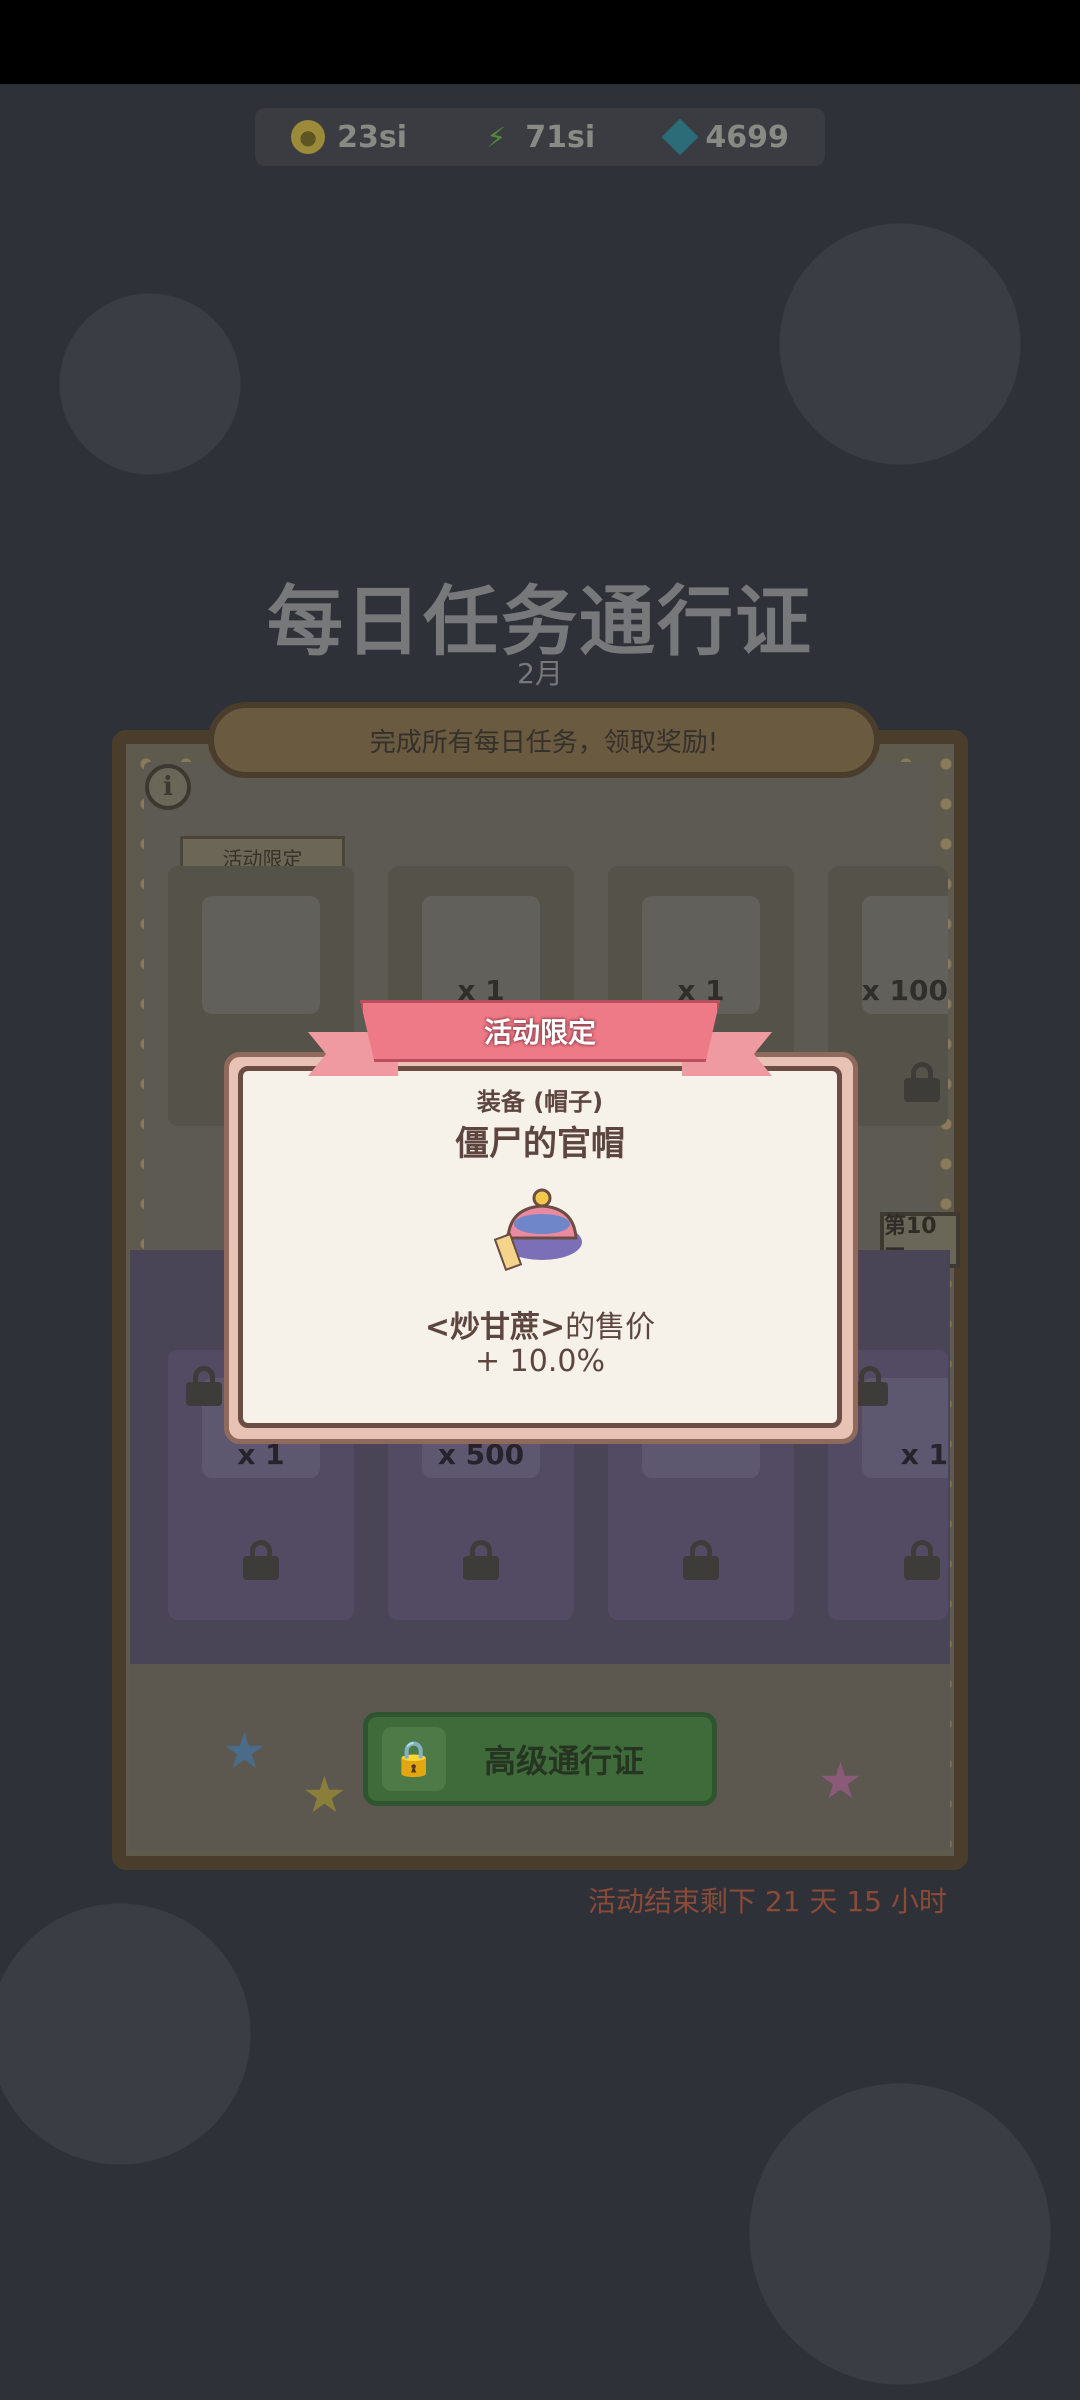 The image size is (1080, 2400). Describe the element at coordinates (540, 42) in the screenshot. I see `status-bar` at that location.